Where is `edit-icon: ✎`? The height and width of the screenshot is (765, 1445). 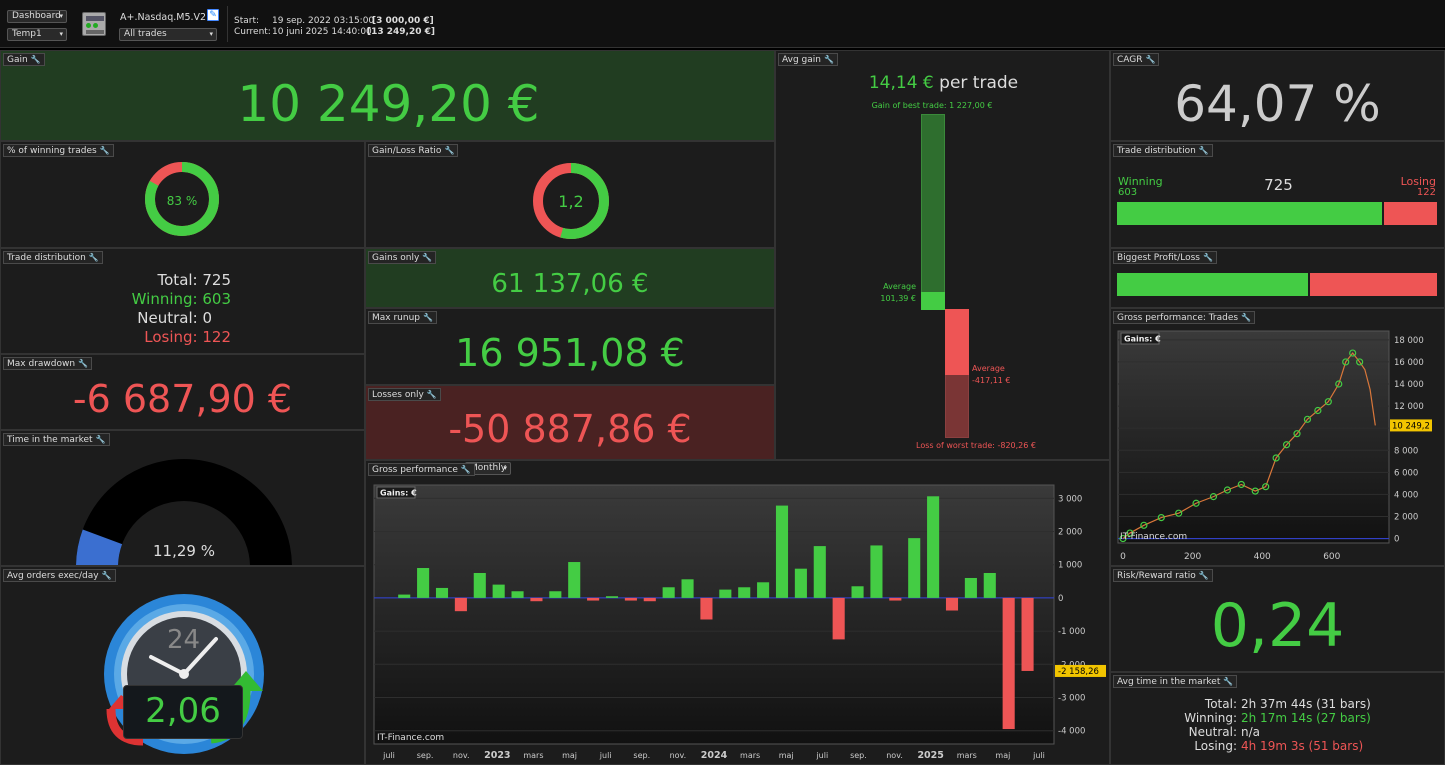
edit-icon: ✎ is located at coordinates (213, 15).